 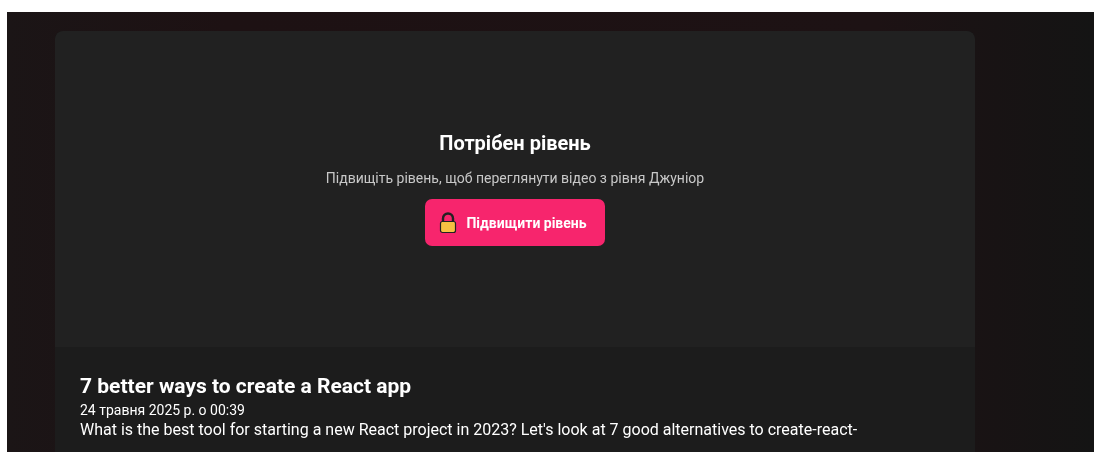 I want to click on upgrade-button: Підвищити рівень, so click(x=515, y=222).